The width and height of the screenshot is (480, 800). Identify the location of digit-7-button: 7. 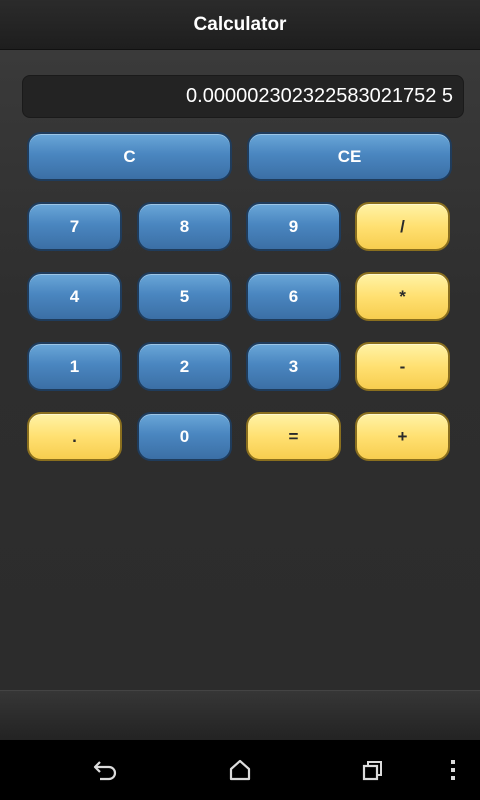
(74, 226).